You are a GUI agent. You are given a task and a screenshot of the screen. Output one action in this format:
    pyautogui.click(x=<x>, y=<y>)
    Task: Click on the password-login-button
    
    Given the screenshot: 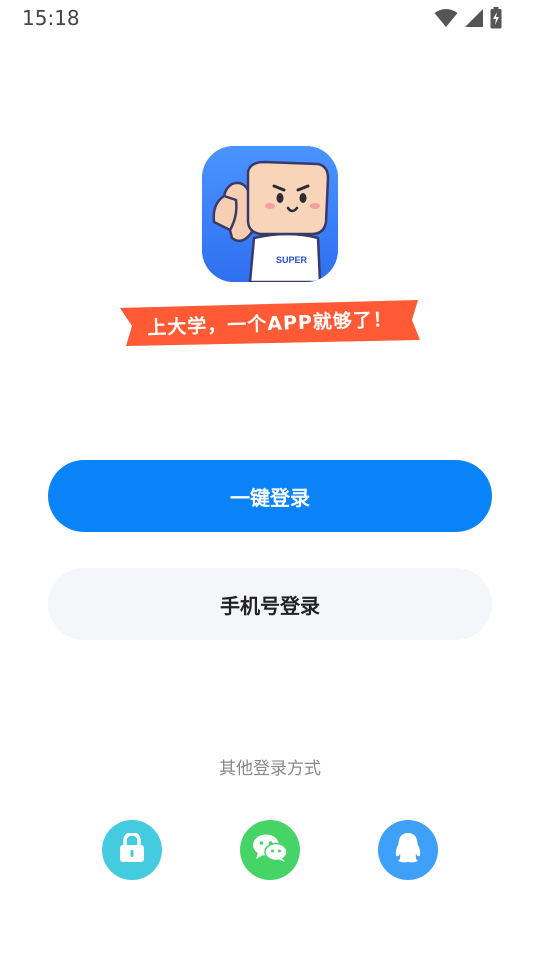 What is the action you would take?
    pyautogui.click(x=132, y=850)
    